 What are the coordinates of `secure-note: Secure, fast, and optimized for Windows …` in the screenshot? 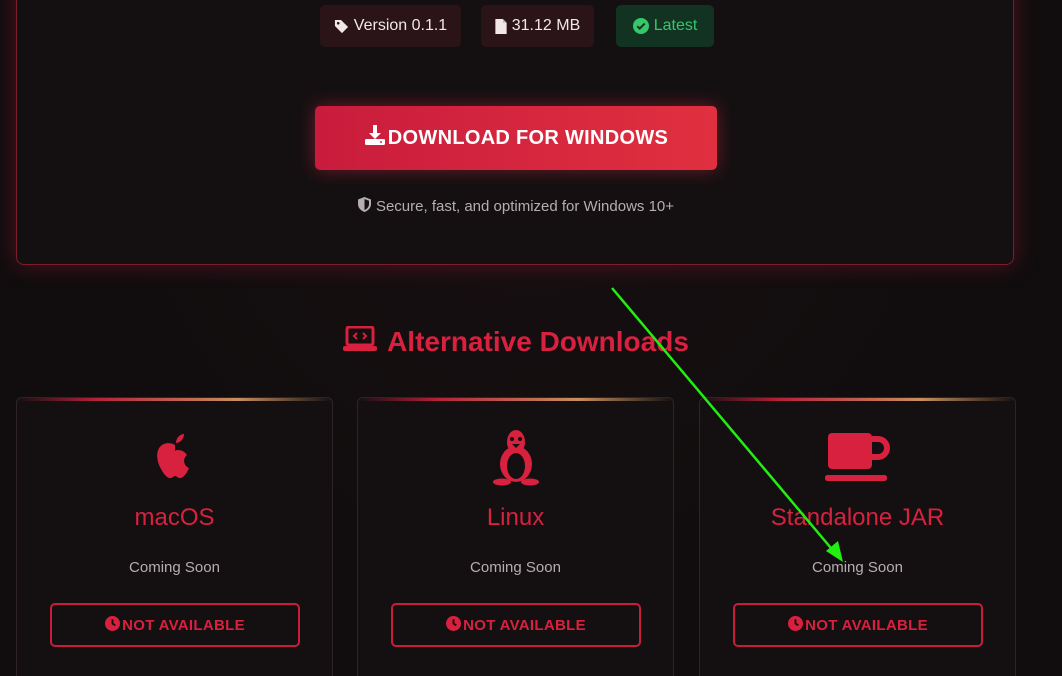 It's located at (516, 206).